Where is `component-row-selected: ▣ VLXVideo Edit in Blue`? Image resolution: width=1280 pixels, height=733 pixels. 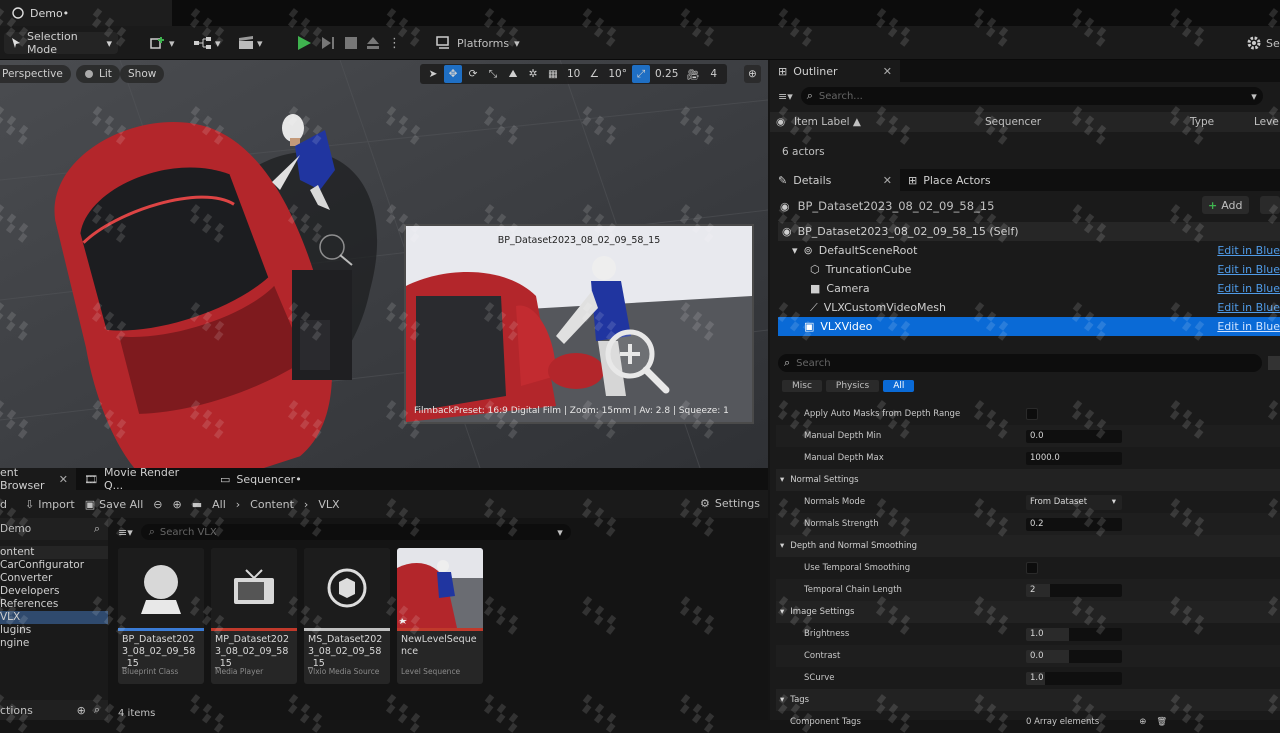
component-row-selected: ▣ VLXVideo Edit in Blue is located at coordinates (1029, 326).